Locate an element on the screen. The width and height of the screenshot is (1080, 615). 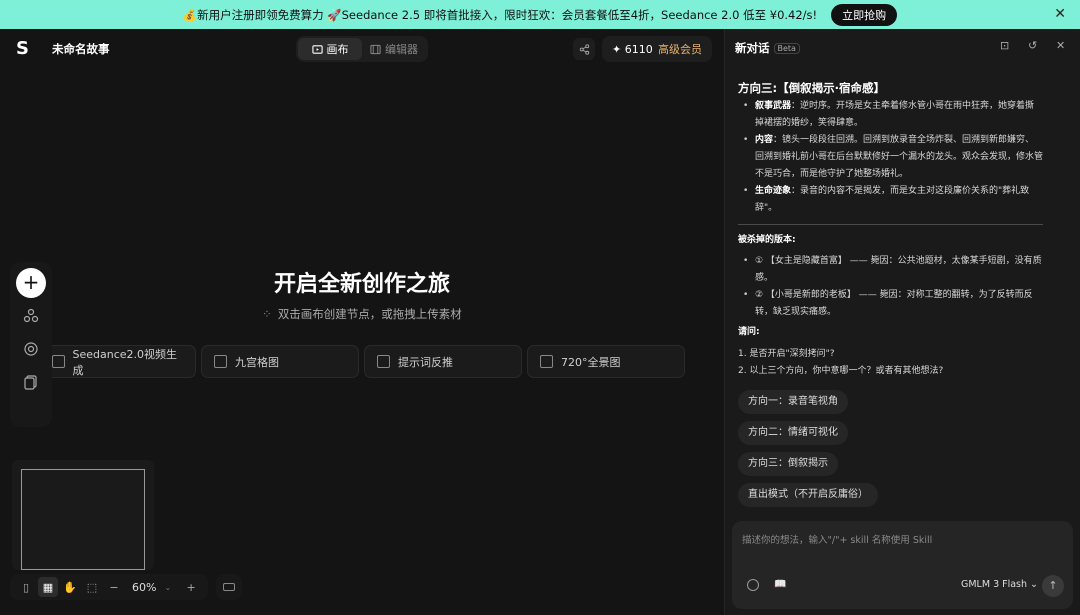
quick-action-grid: 九宫格图 is located at coordinates (280, 361).